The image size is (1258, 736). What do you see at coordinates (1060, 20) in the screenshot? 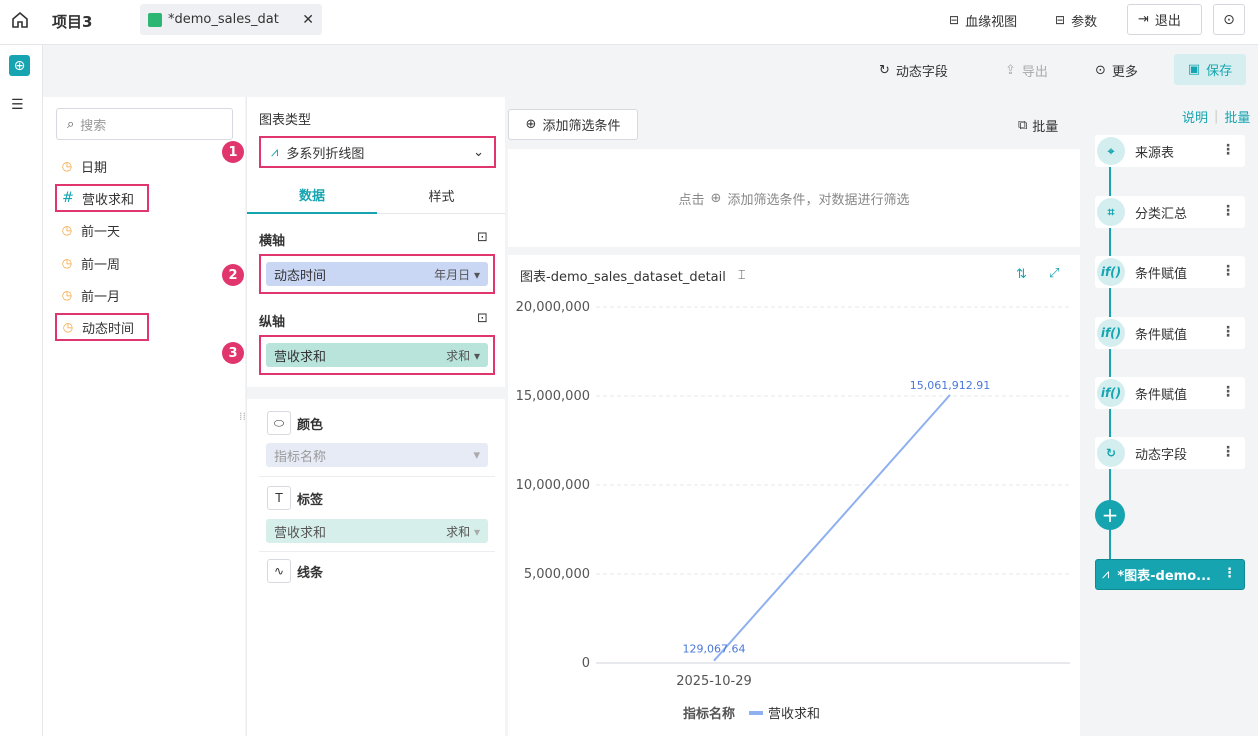
I see `params-icon: ⊟` at bounding box center [1060, 20].